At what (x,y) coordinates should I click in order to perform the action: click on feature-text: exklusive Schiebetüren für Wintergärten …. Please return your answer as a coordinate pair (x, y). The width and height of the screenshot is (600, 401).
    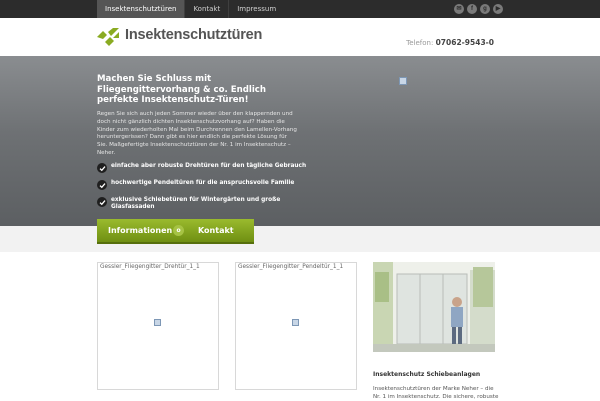
    Looking at the image, I should click on (196, 204).